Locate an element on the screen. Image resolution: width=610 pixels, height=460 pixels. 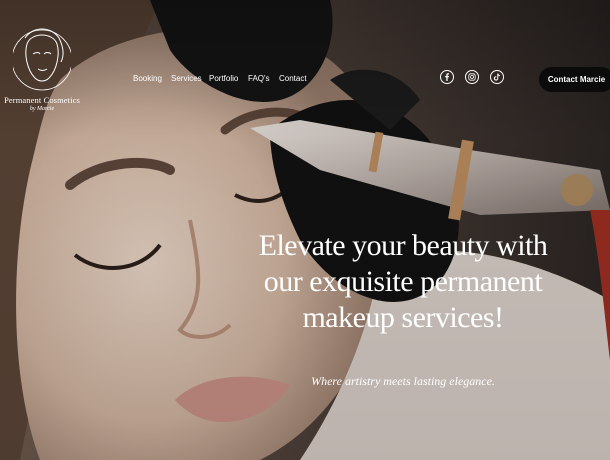
hero-tagline: Where artistry meets lasting elegance. is located at coordinates (403, 381).